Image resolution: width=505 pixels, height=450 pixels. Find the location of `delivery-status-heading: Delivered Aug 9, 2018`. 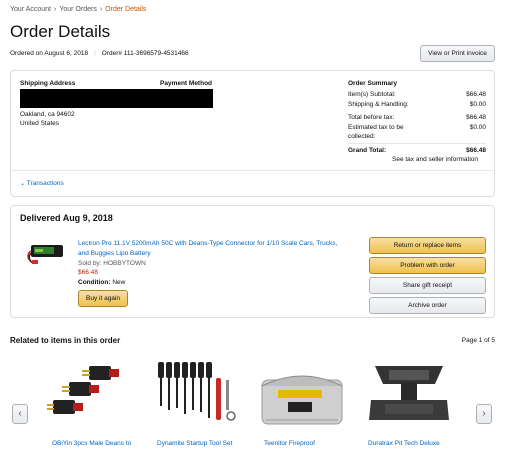

delivery-status-heading: Delivered Aug 9, 2018 is located at coordinates (66, 218).